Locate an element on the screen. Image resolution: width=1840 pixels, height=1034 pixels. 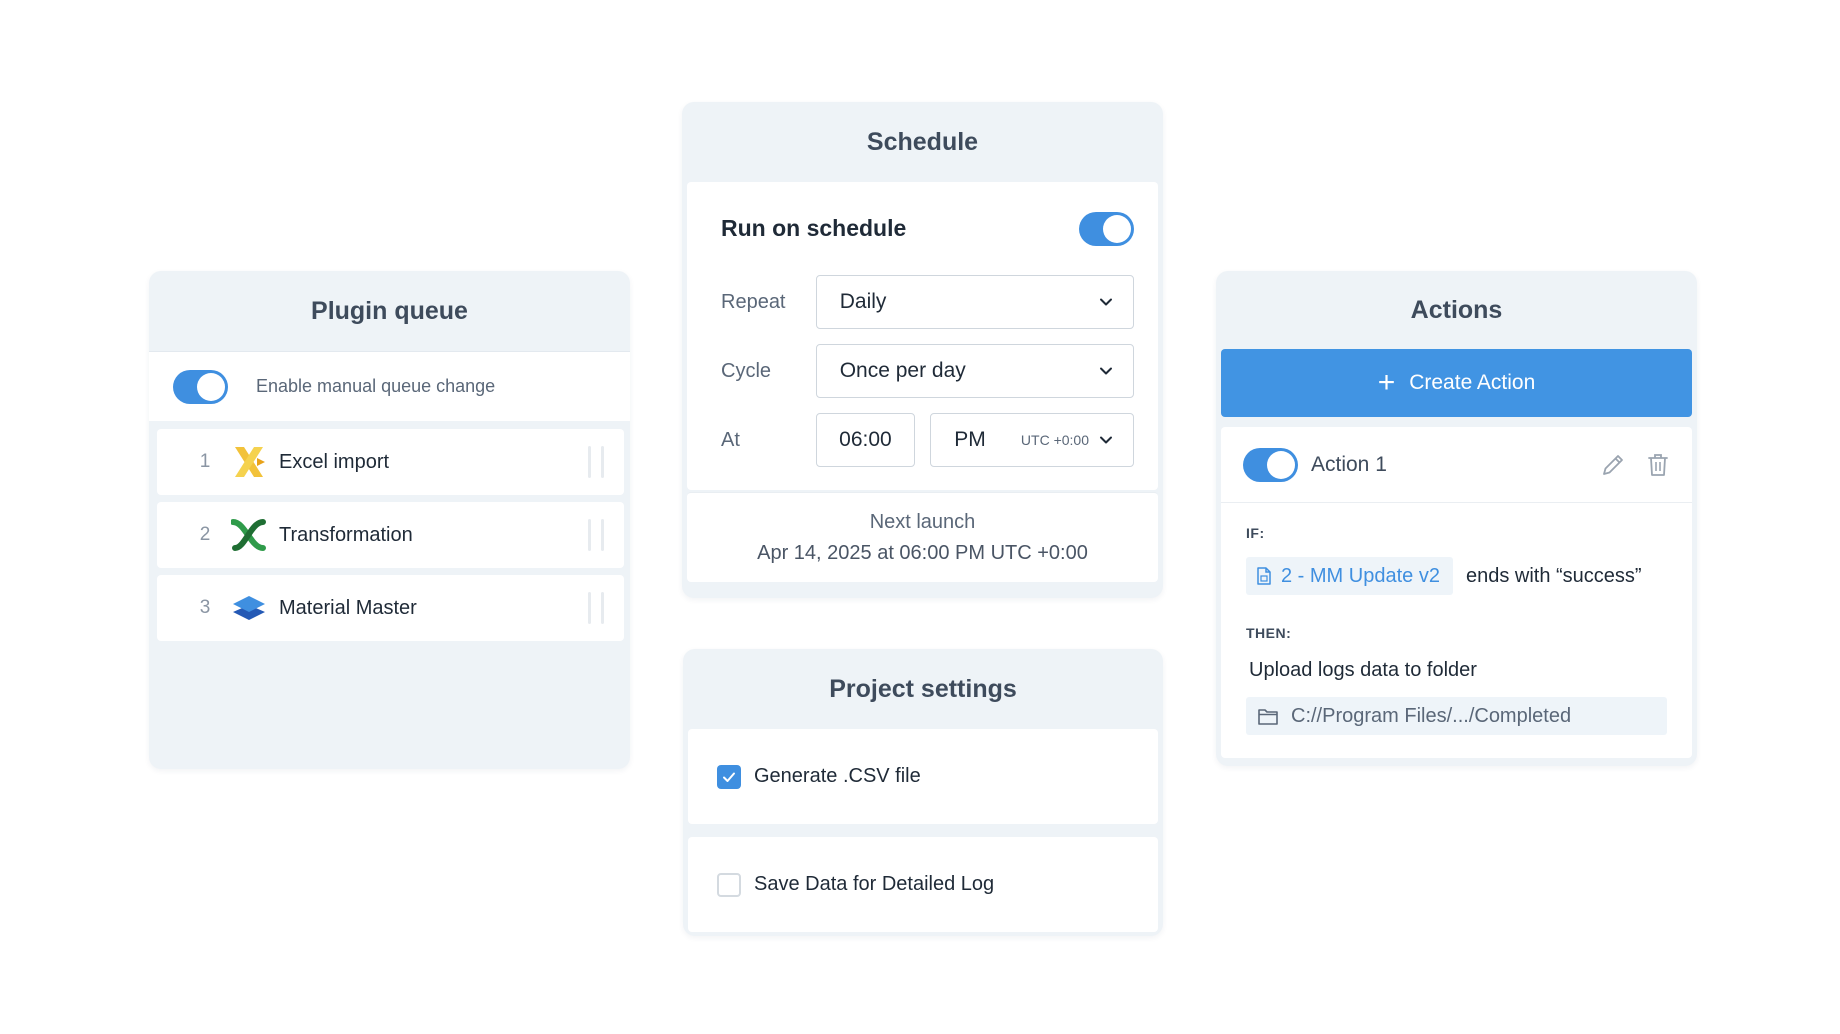
check-icon is located at coordinates (729, 777).